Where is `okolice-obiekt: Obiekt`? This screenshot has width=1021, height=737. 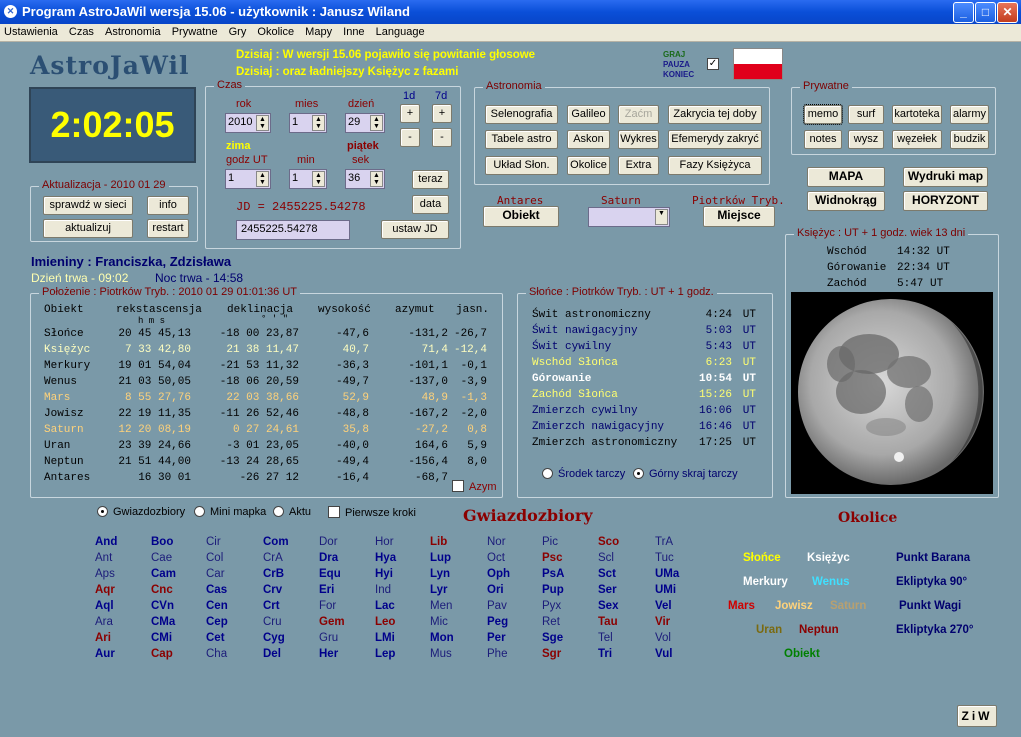
okolice-obiekt: Obiekt is located at coordinates (802, 654).